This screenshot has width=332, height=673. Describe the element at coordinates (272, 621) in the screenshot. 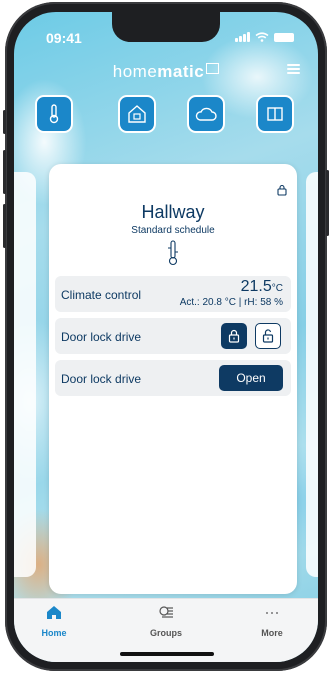

I see `nav-more: More` at that location.